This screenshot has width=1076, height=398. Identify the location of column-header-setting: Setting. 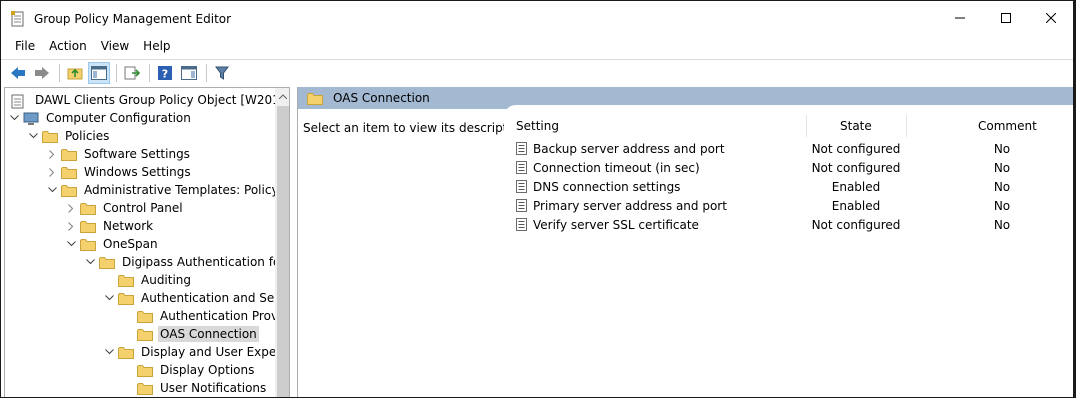
(537, 126).